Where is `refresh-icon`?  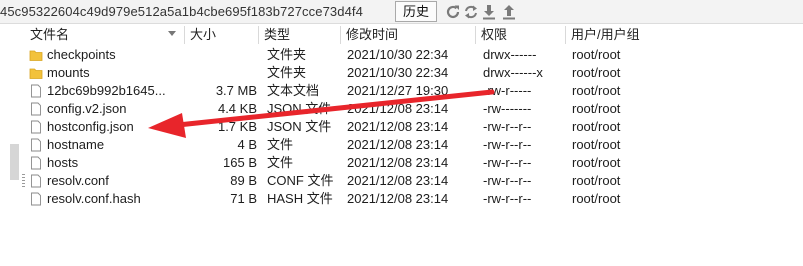 refresh-icon is located at coordinates (453, 12).